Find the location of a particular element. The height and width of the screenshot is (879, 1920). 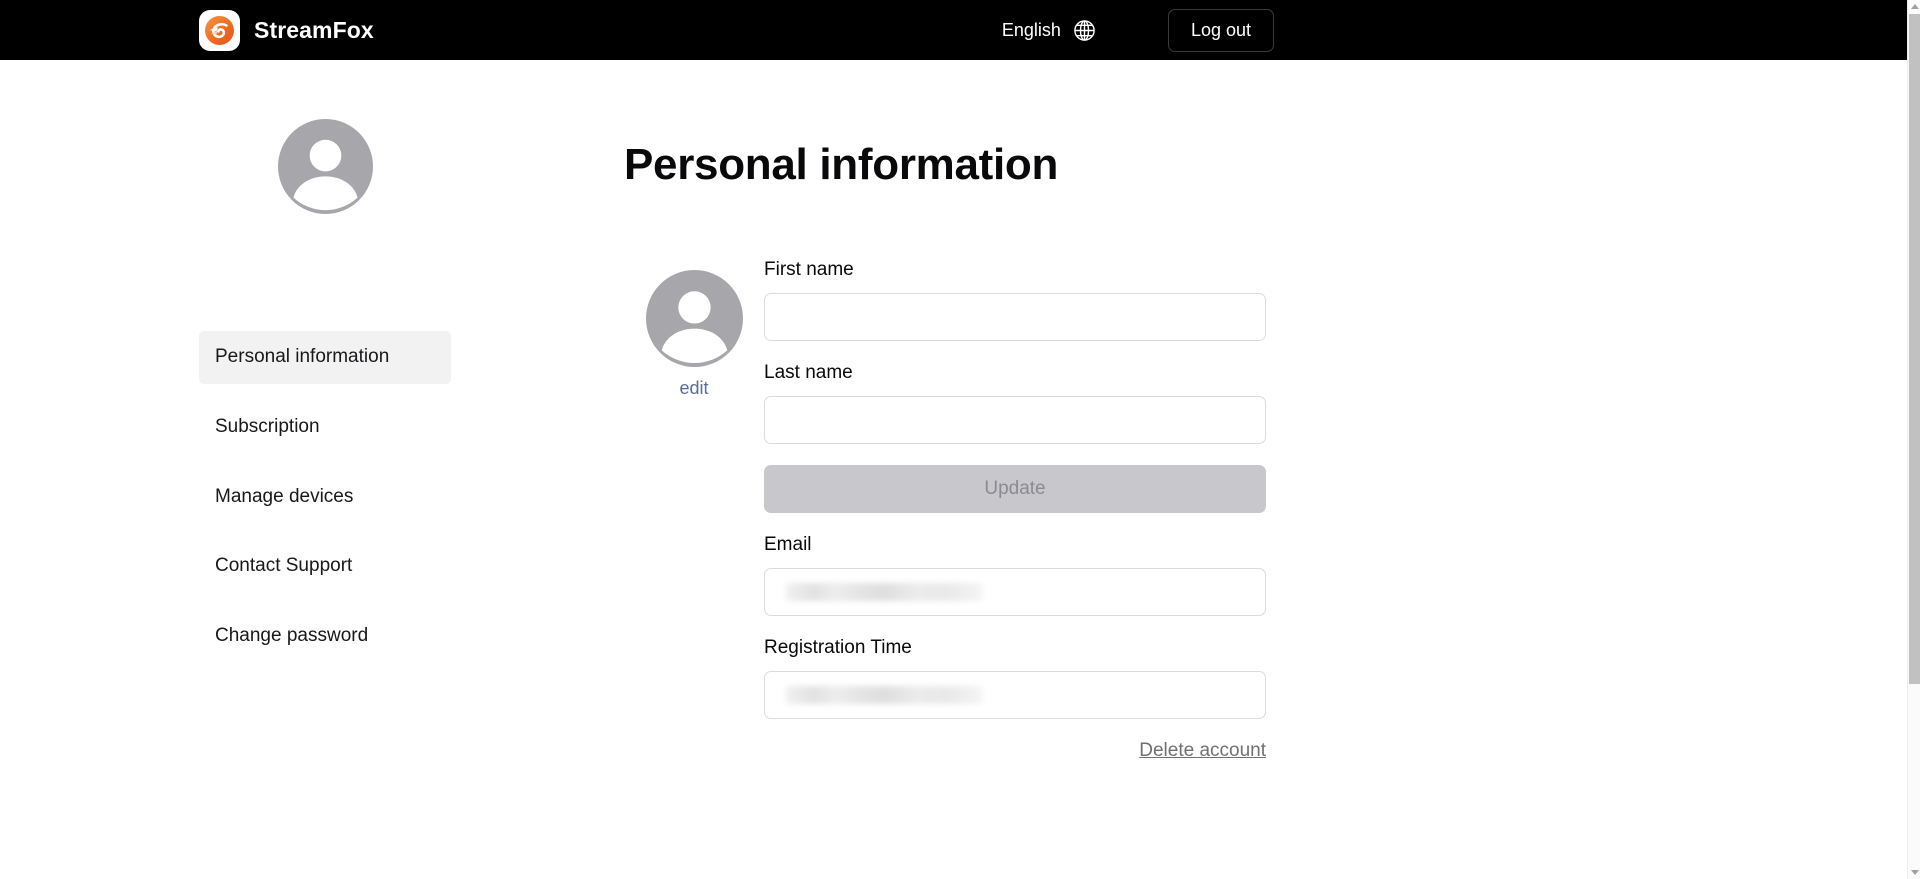

delete-account-link: Delete account is located at coordinates (1202, 751).